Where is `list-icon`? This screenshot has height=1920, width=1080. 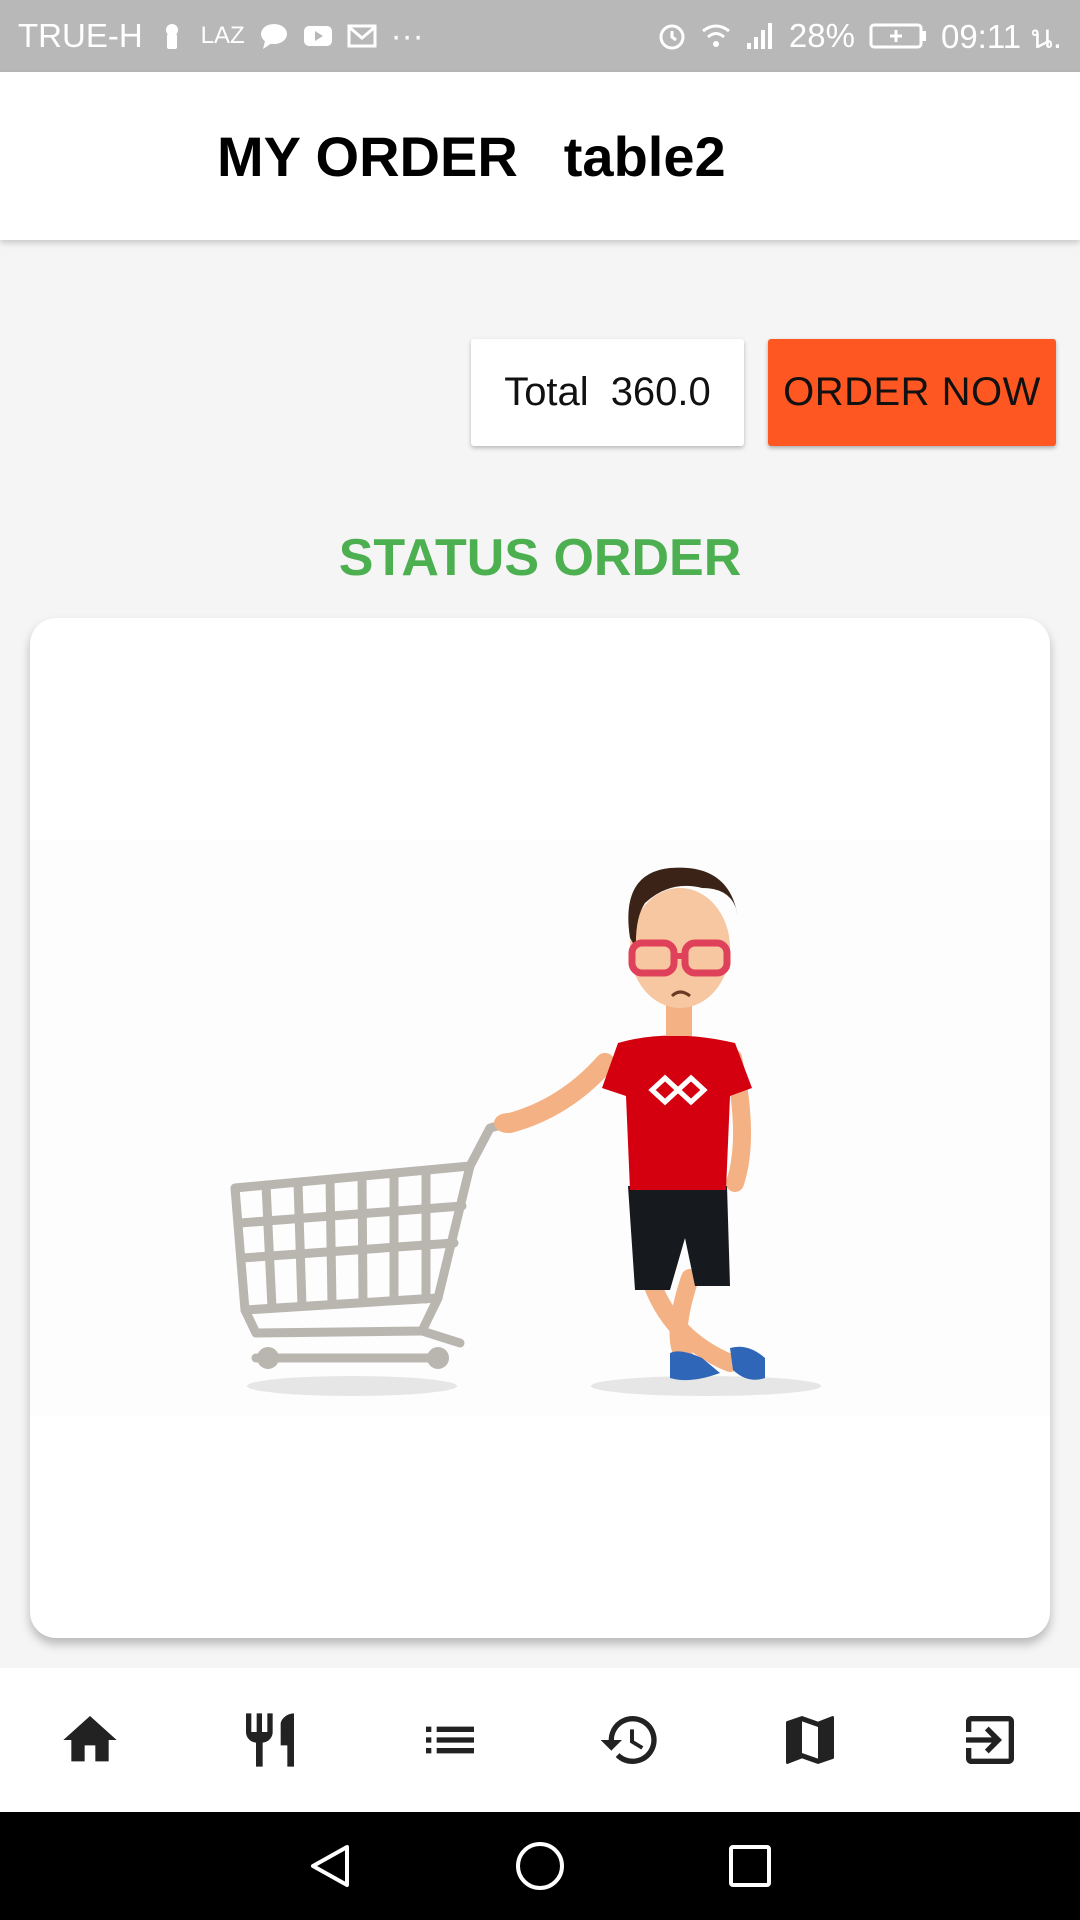
list-icon is located at coordinates (450, 1740).